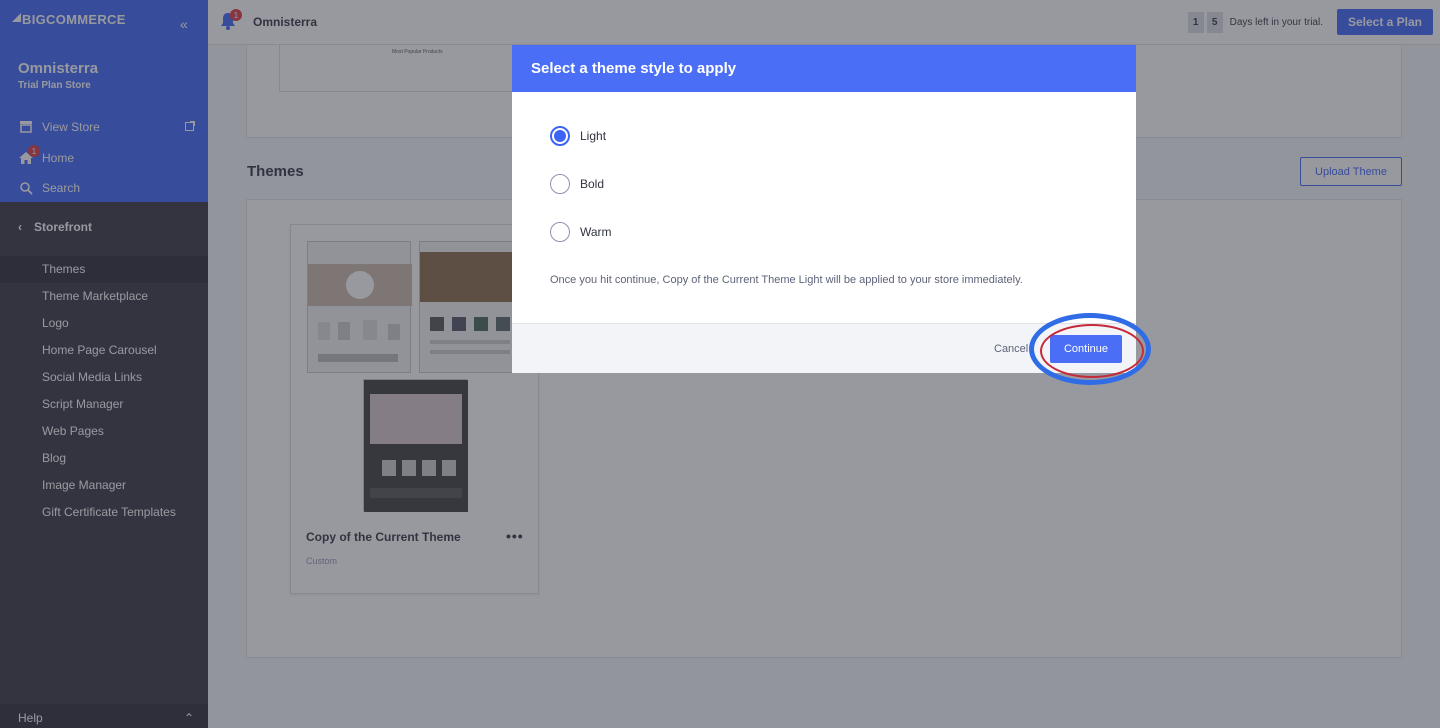 This screenshot has height=728, width=1440. I want to click on annotation-highlight-ring, so click(1090, 349).